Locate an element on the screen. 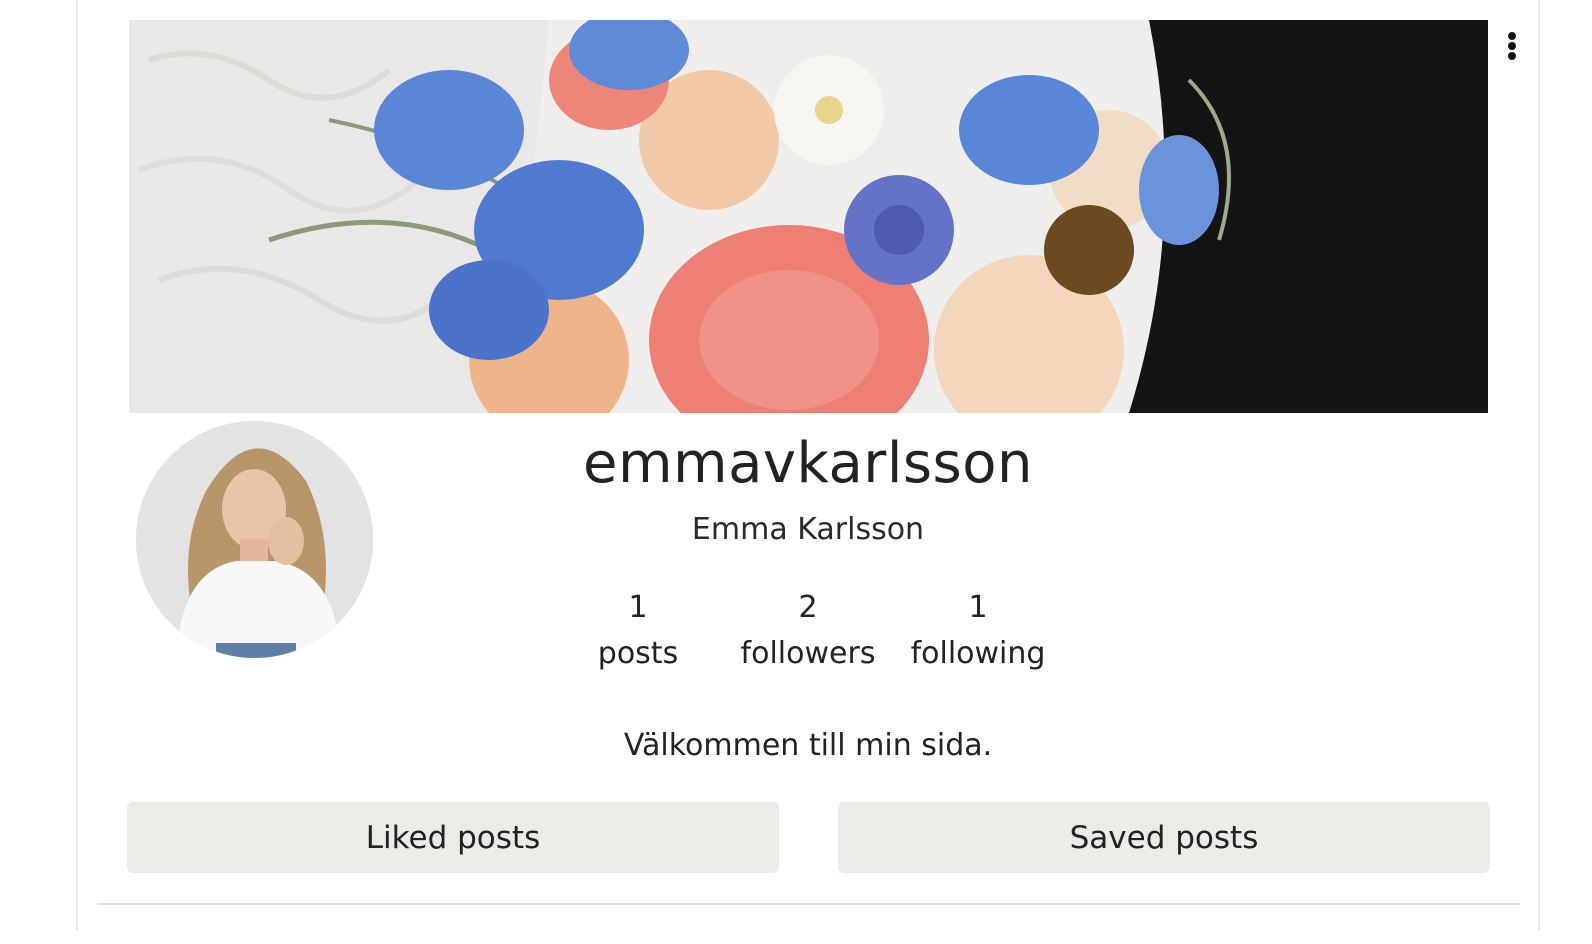 Image resolution: width=1592 pixels, height=944 pixels. avatar is located at coordinates (254, 539).